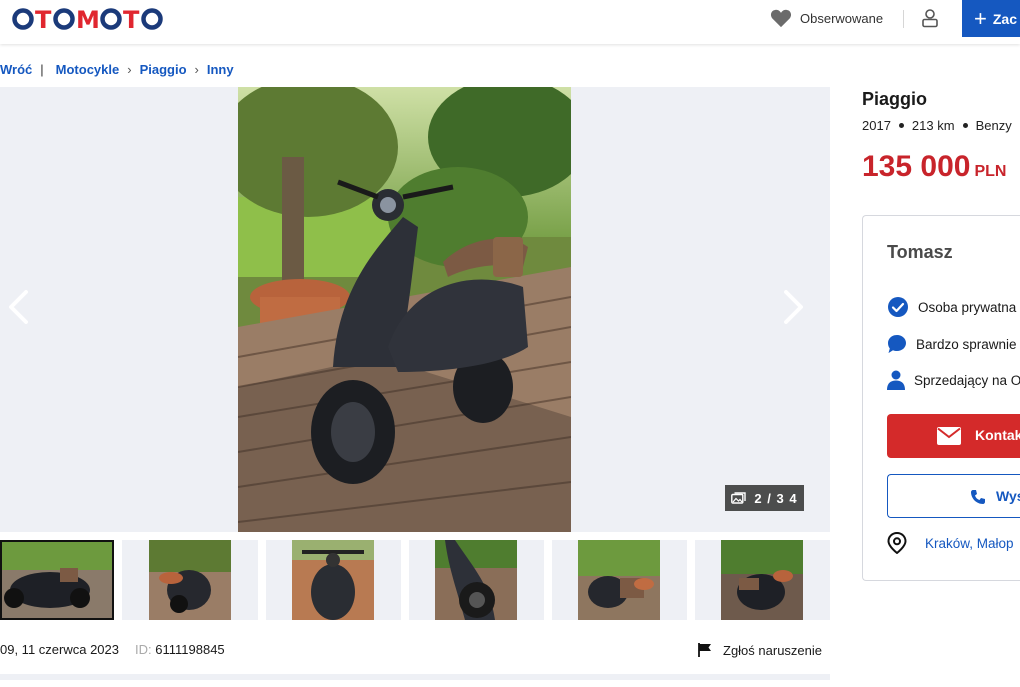  Describe the element at coordinates (898, 307) in the screenshot. I see `verified-check-icon` at that location.